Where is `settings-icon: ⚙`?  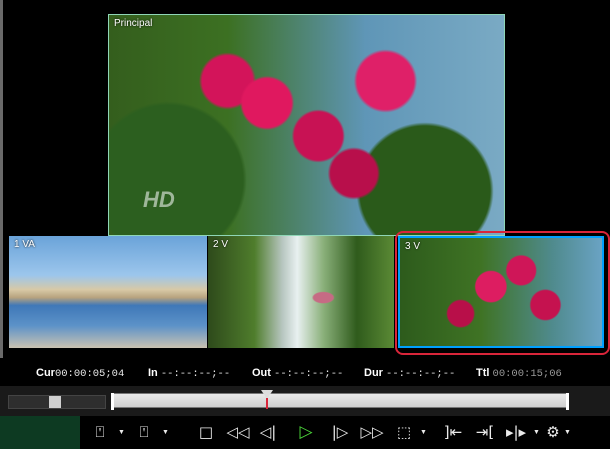
settings-icon: ⚙ is located at coordinates (553, 432).